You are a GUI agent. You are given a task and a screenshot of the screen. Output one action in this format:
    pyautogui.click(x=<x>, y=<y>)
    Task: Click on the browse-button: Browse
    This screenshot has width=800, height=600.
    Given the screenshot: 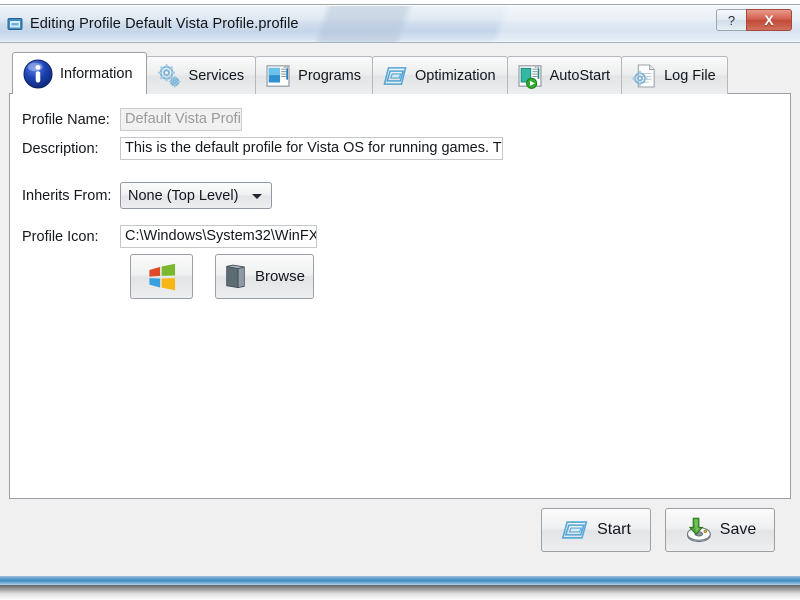 What is the action you would take?
    pyautogui.click(x=264, y=276)
    